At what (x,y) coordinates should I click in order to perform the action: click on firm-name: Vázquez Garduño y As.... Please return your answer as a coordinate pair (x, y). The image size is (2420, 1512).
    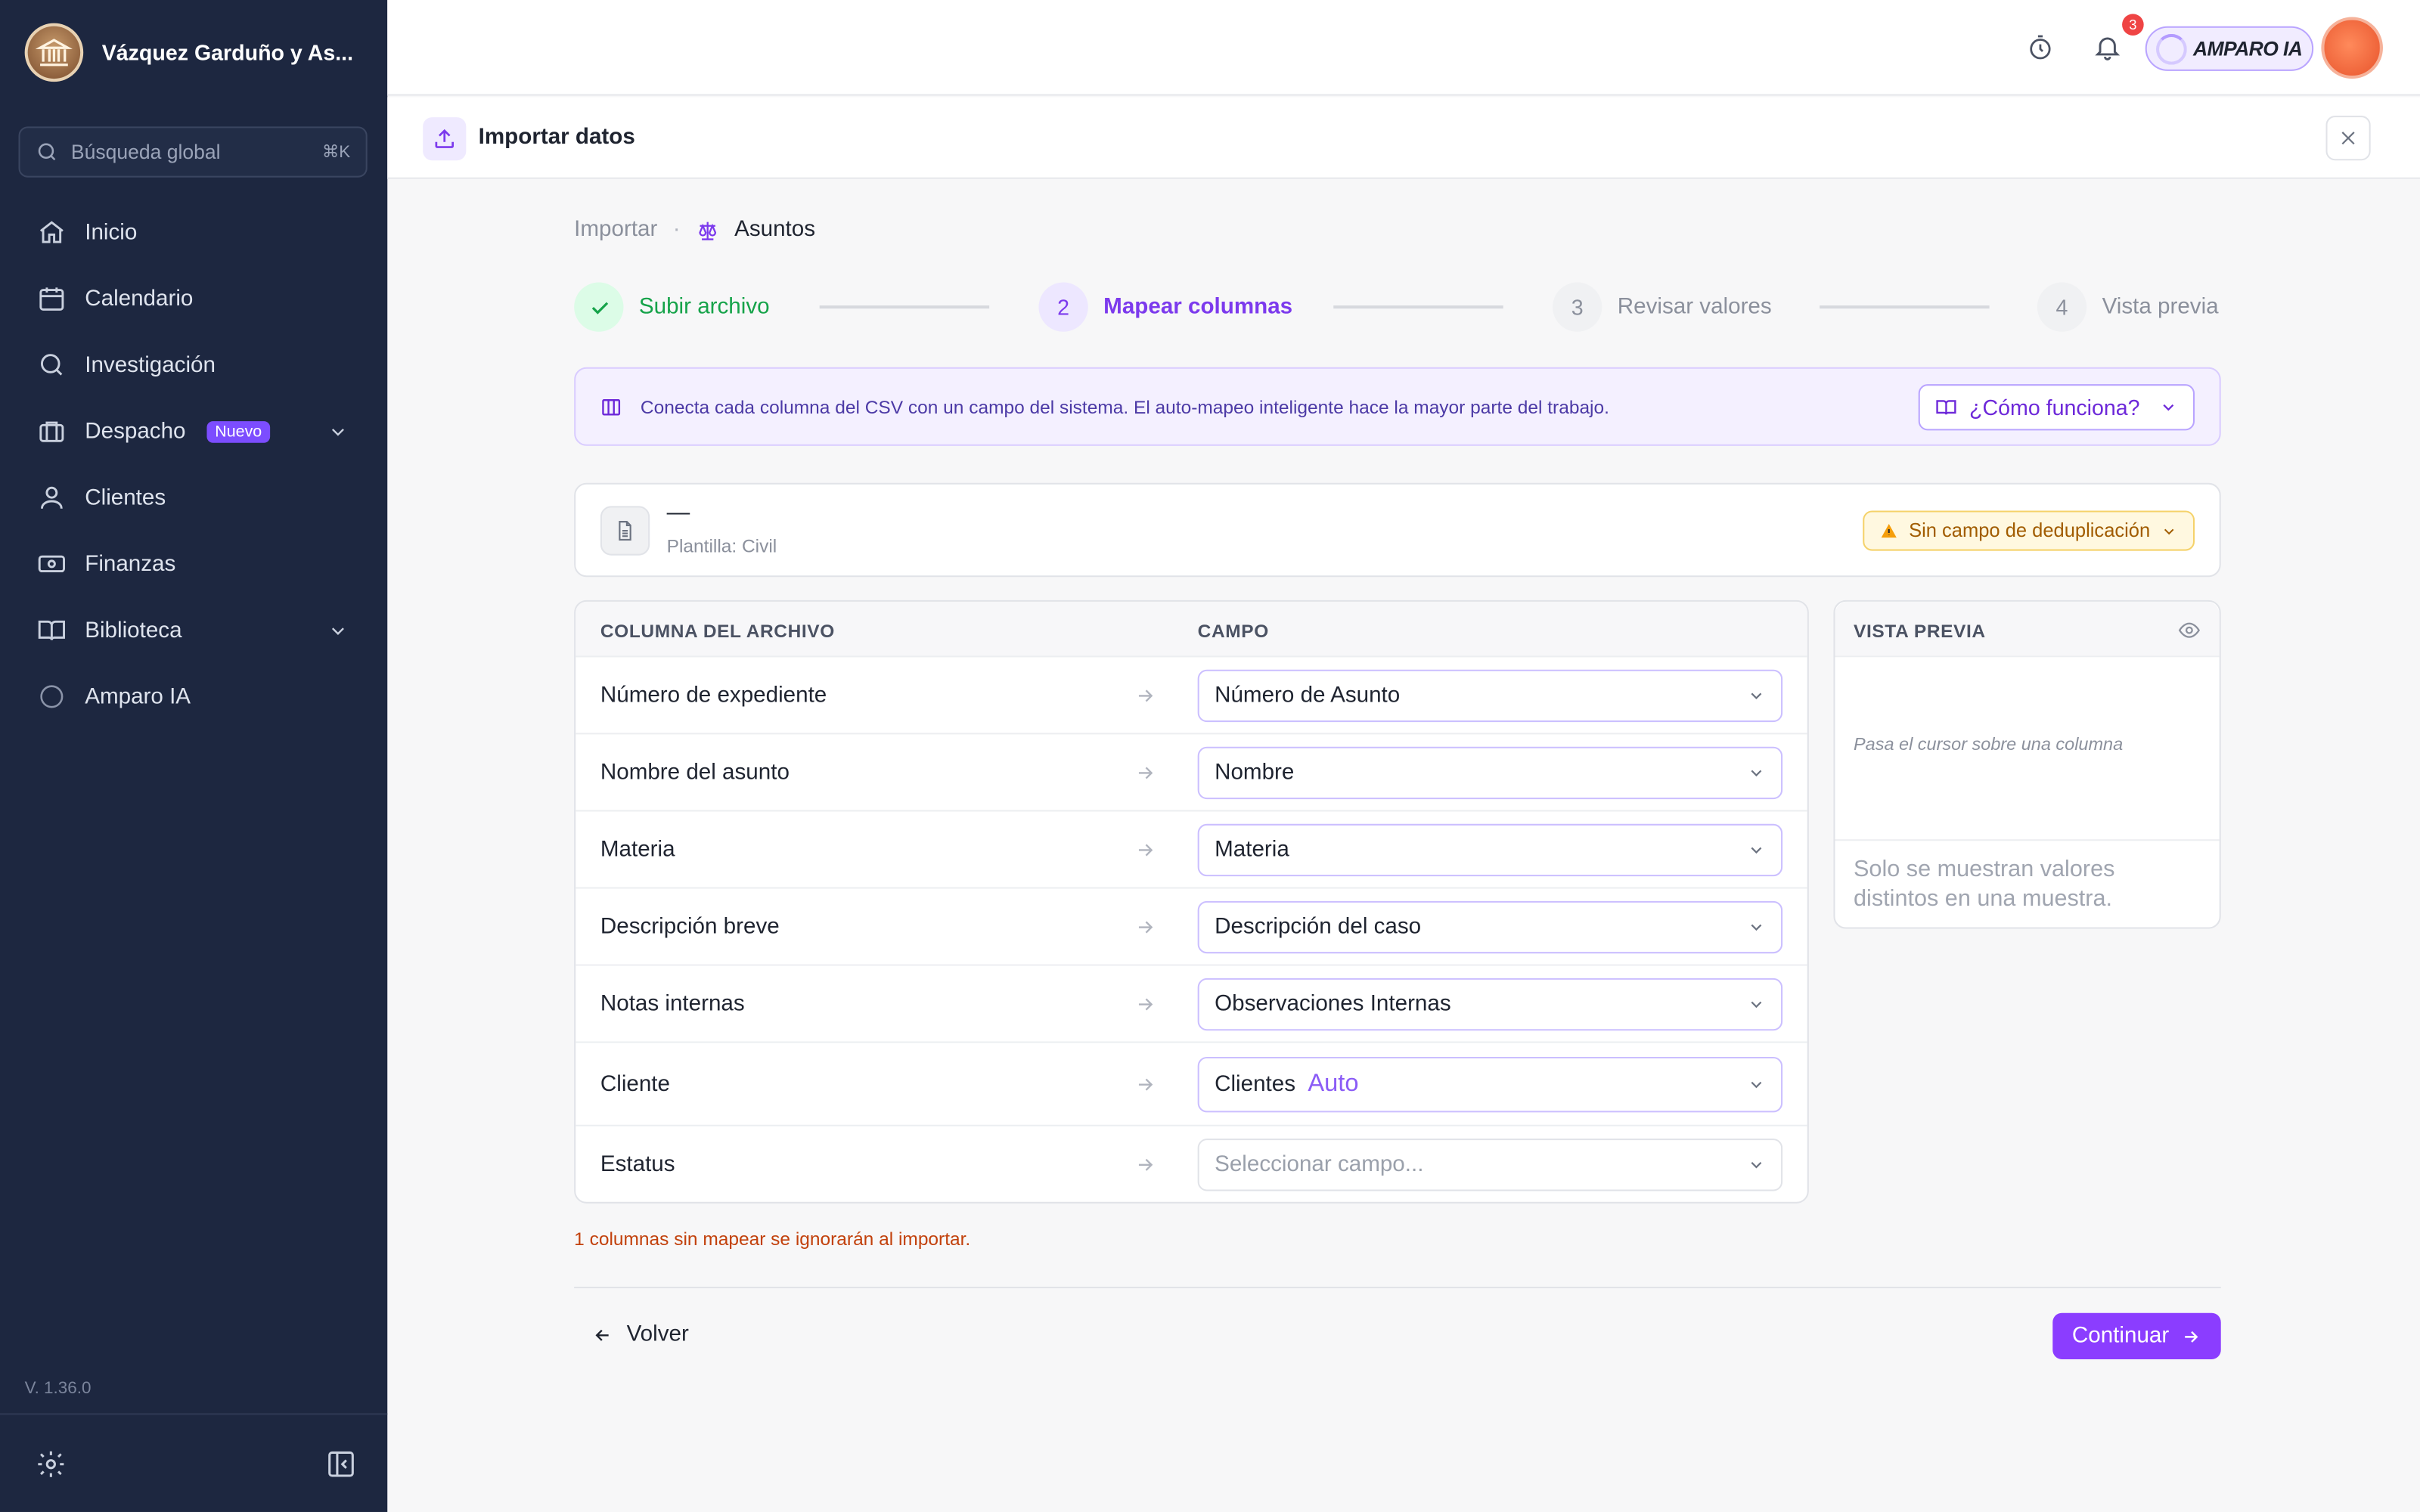
    Looking at the image, I should click on (227, 52).